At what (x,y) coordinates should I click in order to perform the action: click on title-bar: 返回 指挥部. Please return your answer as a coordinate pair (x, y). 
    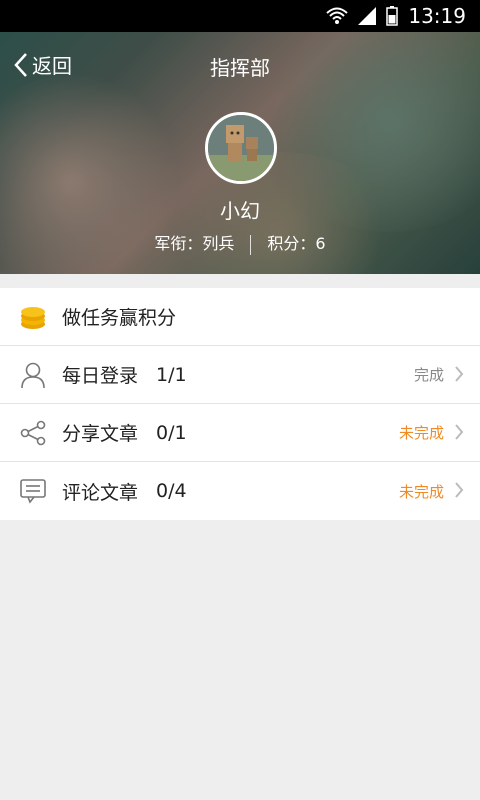
    Looking at the image, I should click on (240, 65).